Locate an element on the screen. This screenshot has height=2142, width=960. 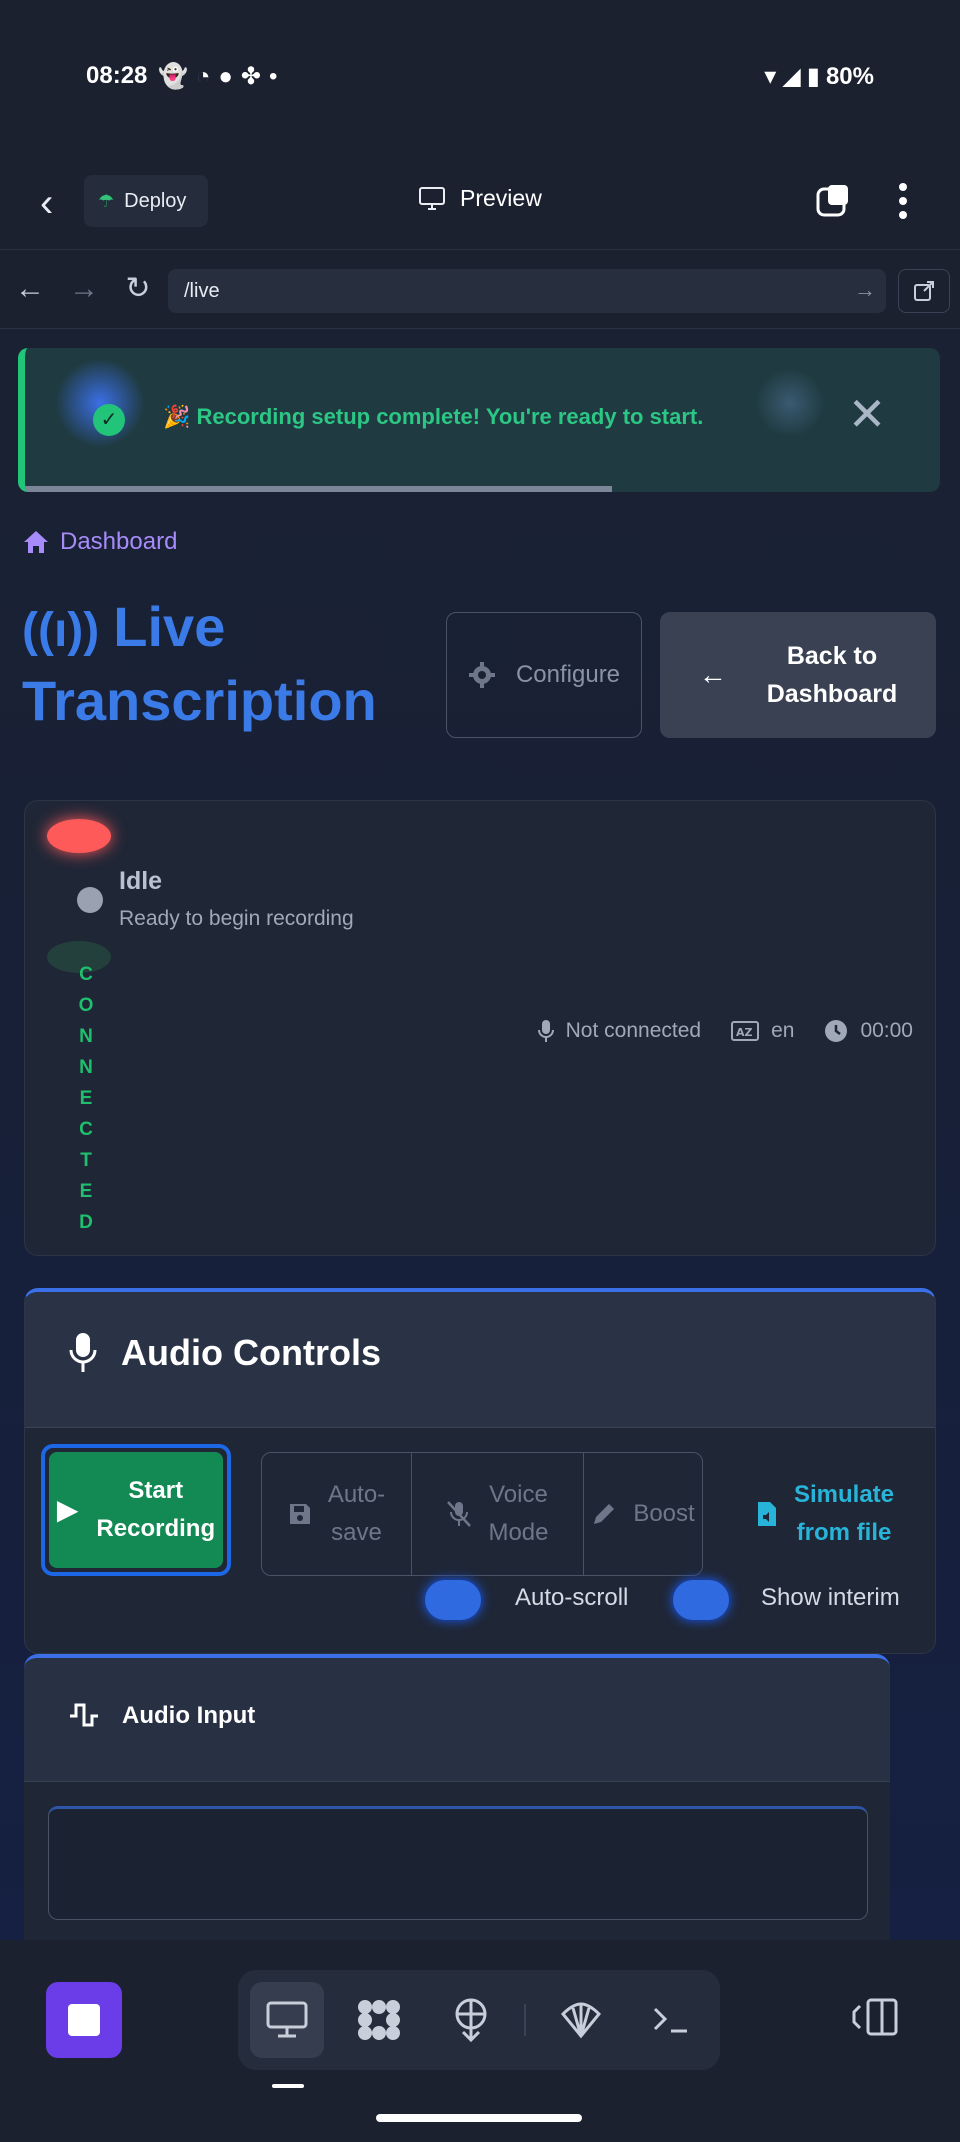
toast-glow is located at coordinates (100, 403).